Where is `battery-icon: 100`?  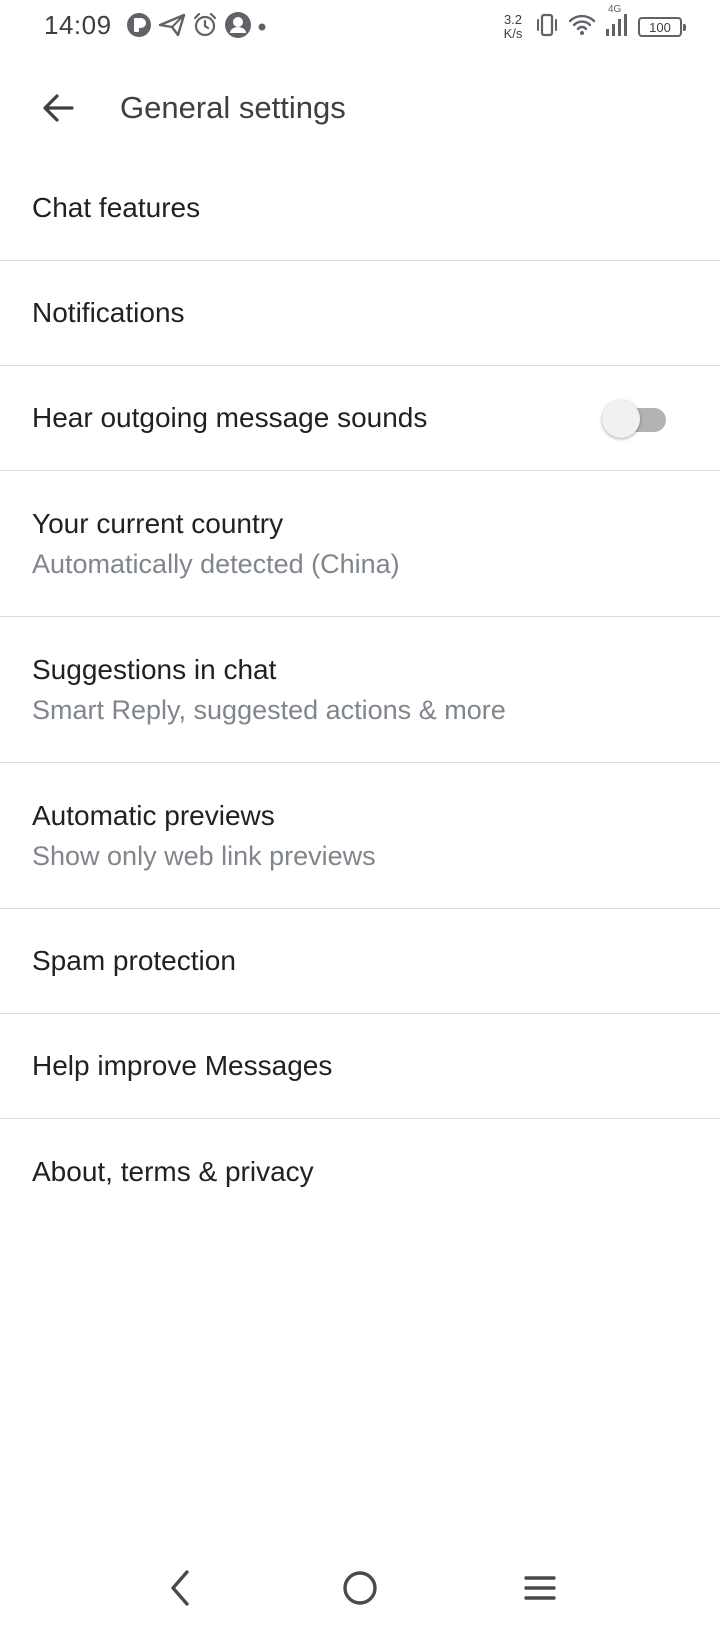
battery-icon: 100 is located at coordinates (662, 27).